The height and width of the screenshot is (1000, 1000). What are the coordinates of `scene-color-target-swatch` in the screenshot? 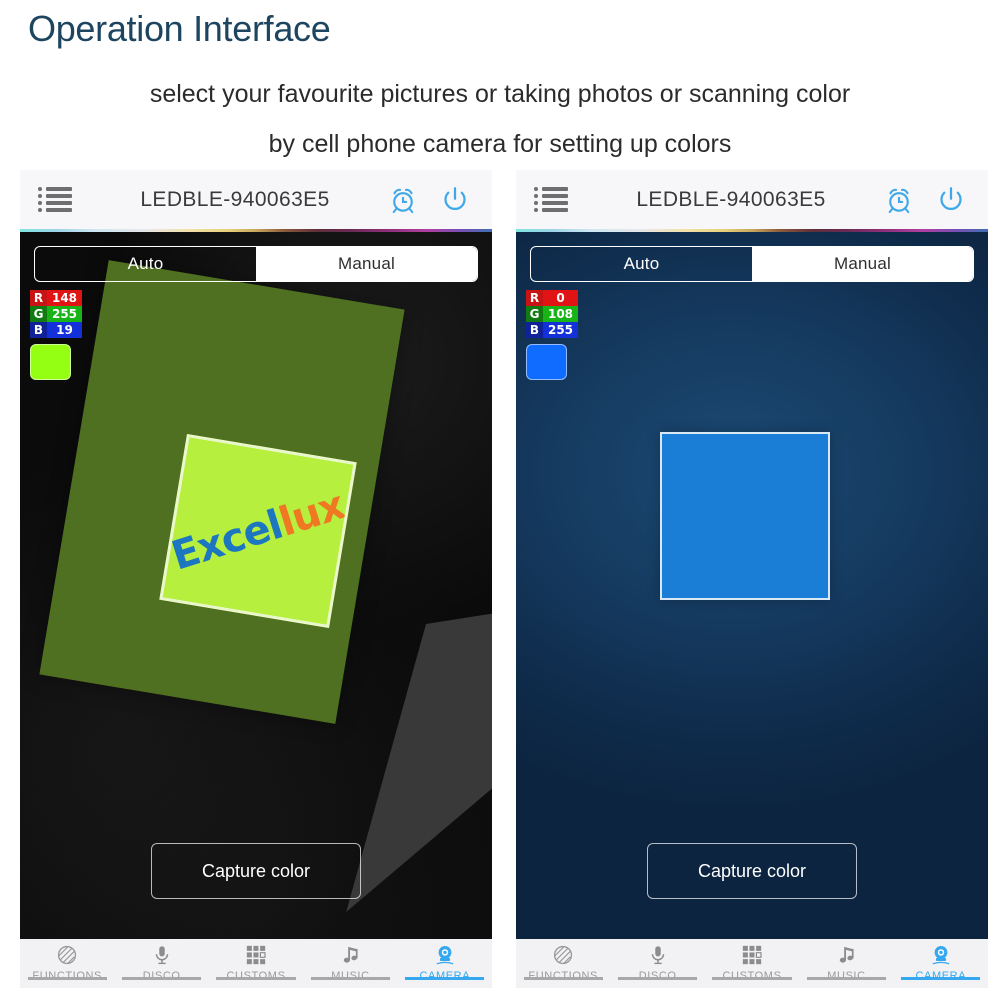 It's located at (745, 516).